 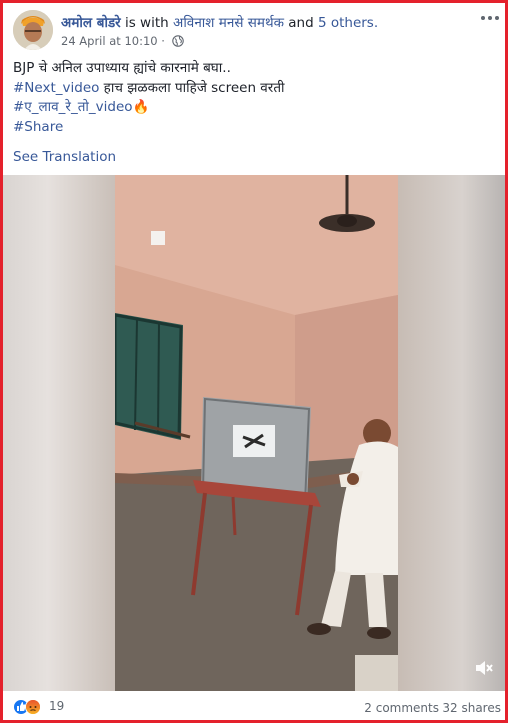 I want to click on shares-count-link: 32 shares, so click(x=471, y=708).